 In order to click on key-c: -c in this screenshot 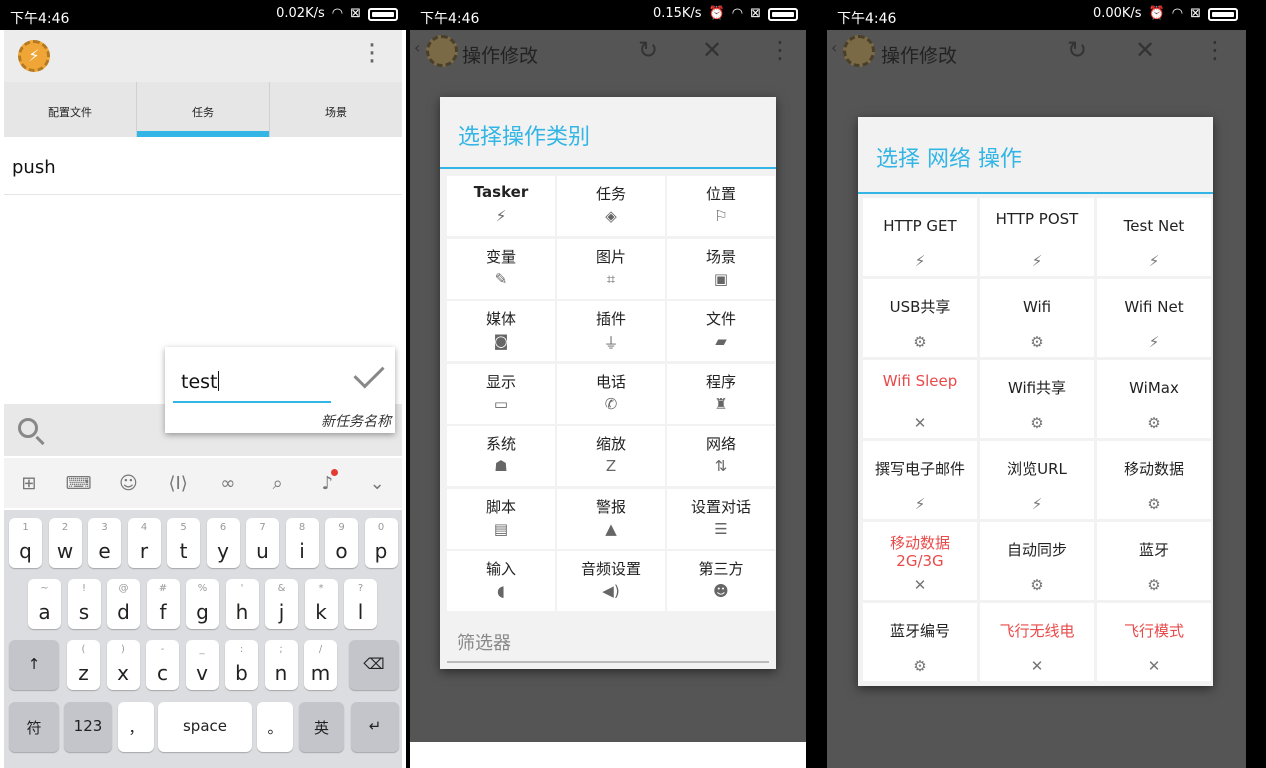, I will do `click(162, 665)`.